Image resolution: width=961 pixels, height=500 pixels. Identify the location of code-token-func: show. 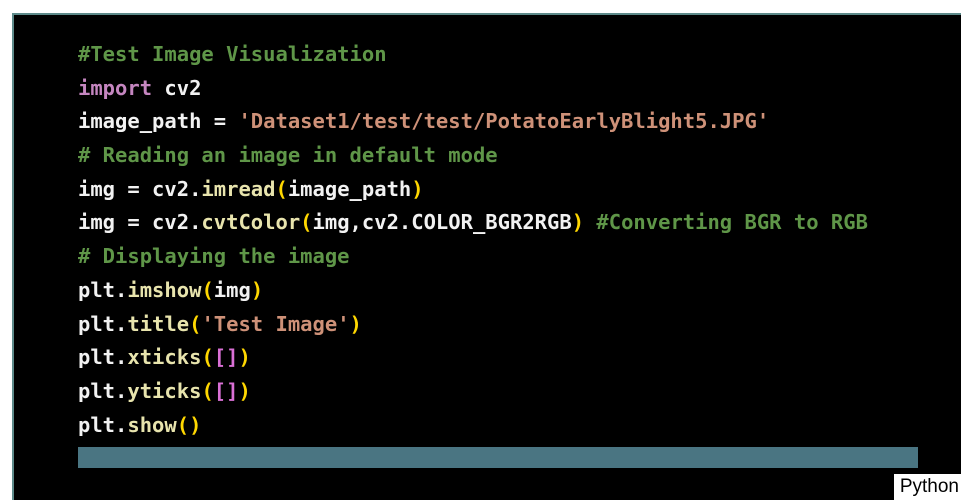
(152, 424).